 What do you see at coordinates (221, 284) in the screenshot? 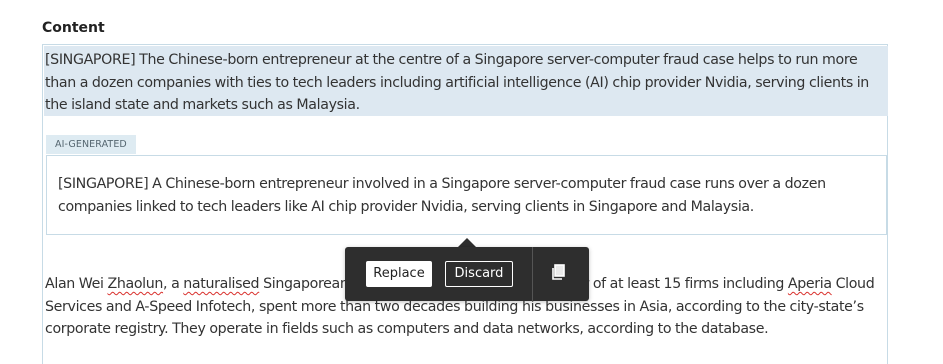
I see `spellcheck-word: naturalised` at bounding box center [221, 284].